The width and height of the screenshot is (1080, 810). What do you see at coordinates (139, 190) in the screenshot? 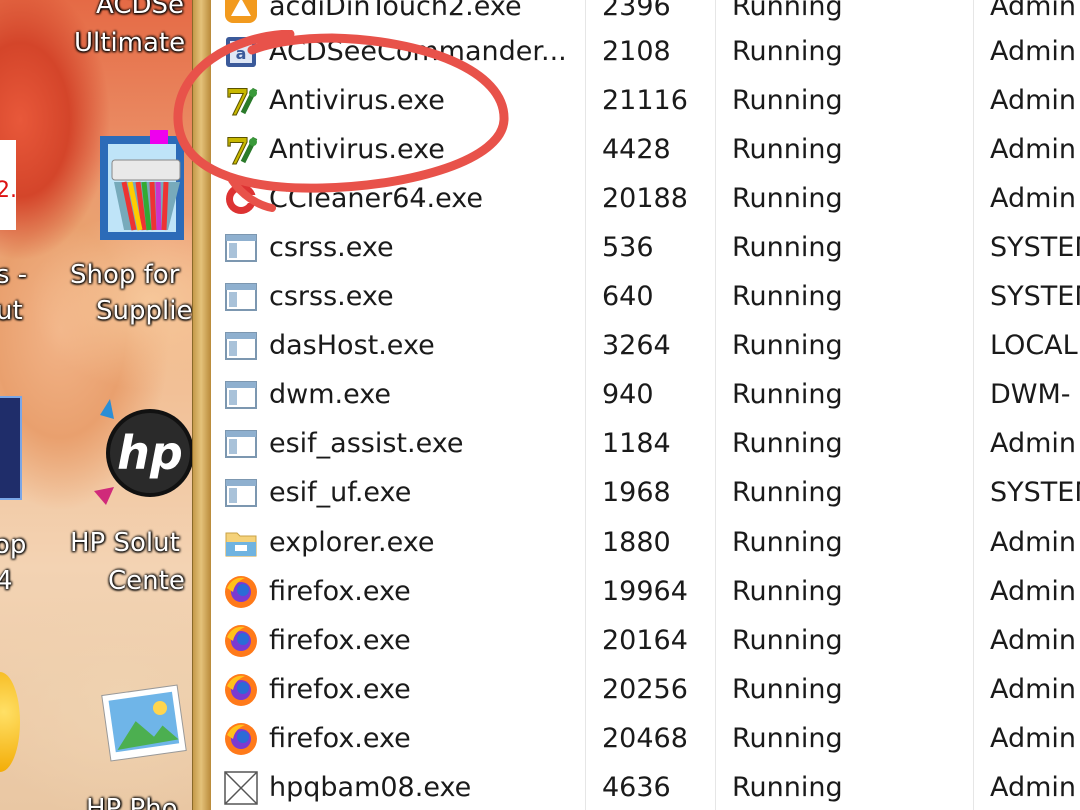
I see `shop-for-supplies-icon` at bounding box center [139, 190].